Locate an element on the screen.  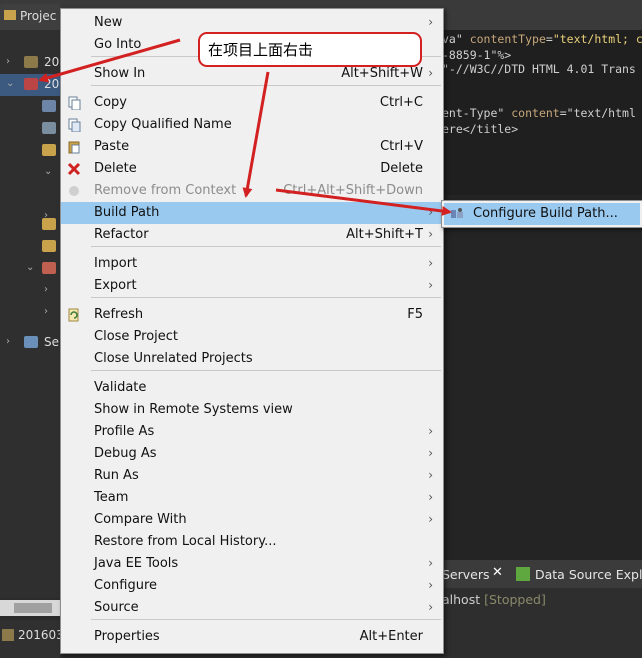
menu-item-team: Team › is located at coordinates (252, 498).